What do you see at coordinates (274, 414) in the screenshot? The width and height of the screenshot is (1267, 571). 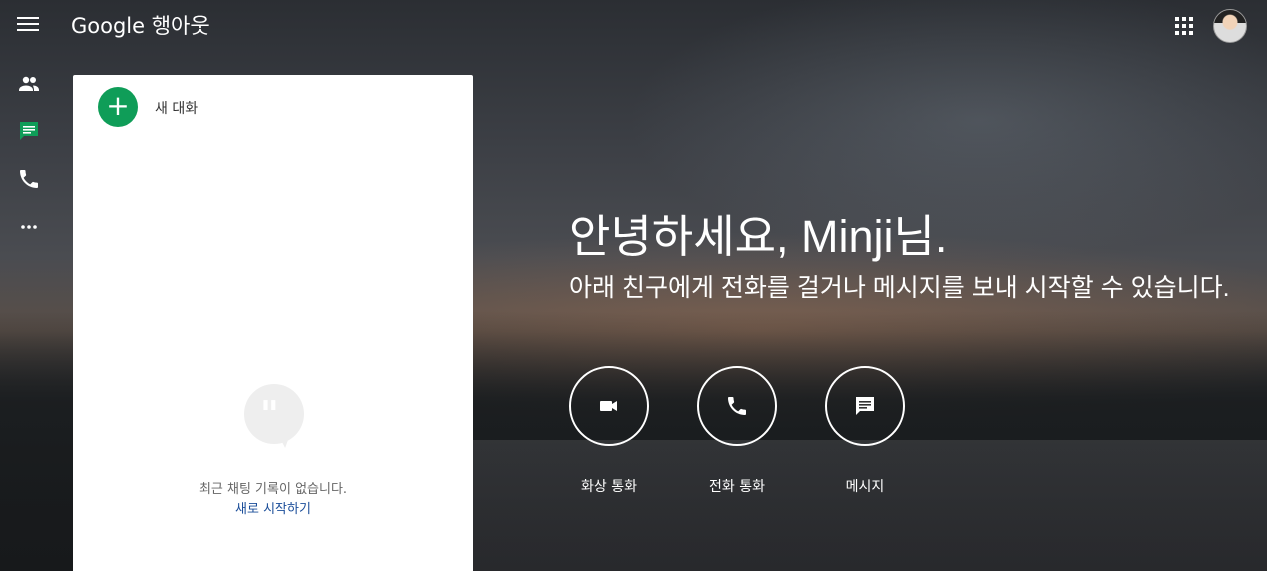 I see `hangouts-bubble-icon: "` at bounding box center [274, 414].